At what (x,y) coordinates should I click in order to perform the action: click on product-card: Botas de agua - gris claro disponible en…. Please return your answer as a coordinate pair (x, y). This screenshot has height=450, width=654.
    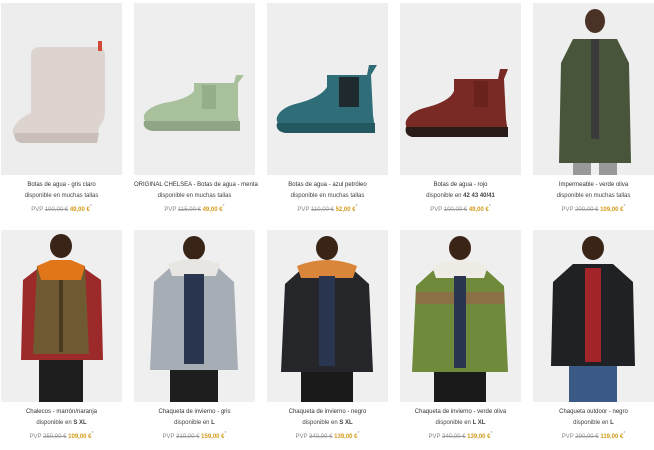
    Looking at the image, I should click on (61, 109).